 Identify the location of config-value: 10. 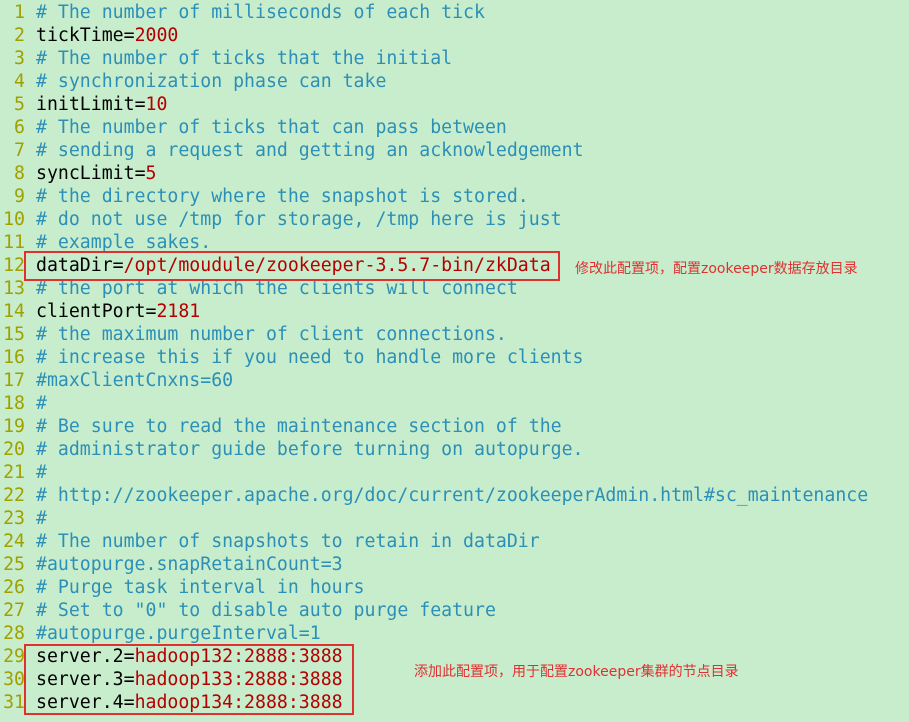
(156, 104).